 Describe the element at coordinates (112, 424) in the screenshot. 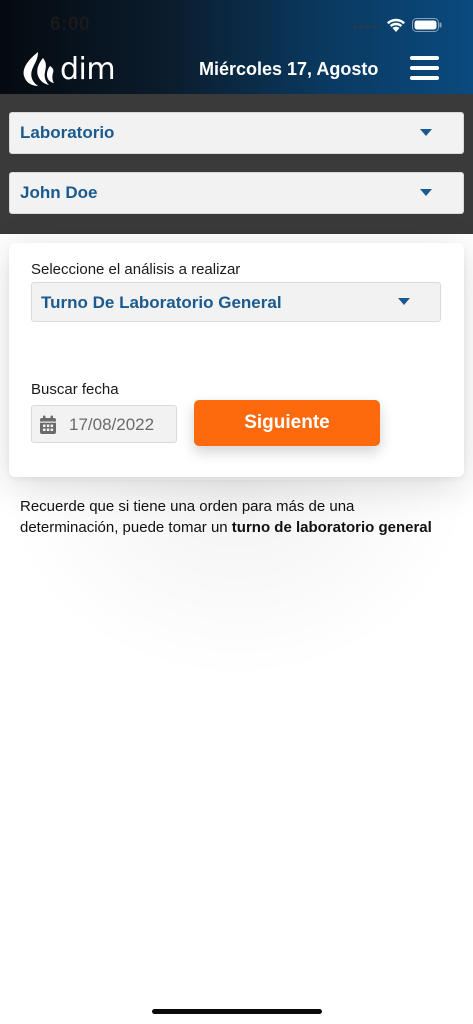

I see `date-value: 17/08/2022` at that location.